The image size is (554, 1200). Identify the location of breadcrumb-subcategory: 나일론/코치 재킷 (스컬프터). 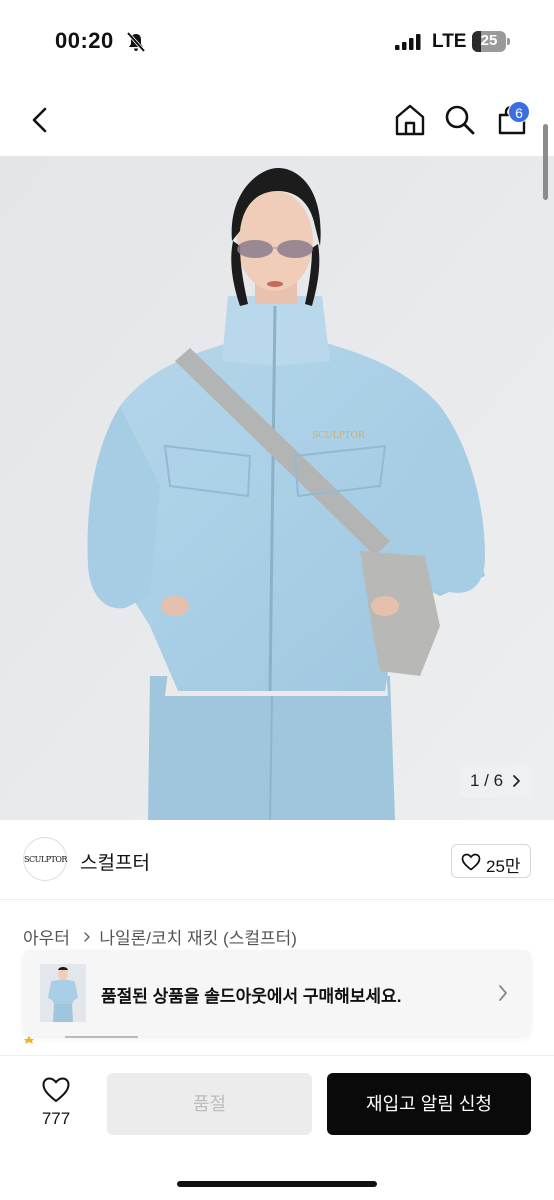
(198, 936).